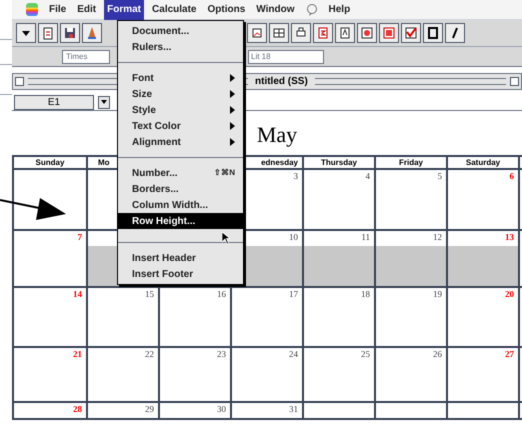  Describe the element at coordinates (221, 409) in the screenshot. I see `date-number: 30` at that location.